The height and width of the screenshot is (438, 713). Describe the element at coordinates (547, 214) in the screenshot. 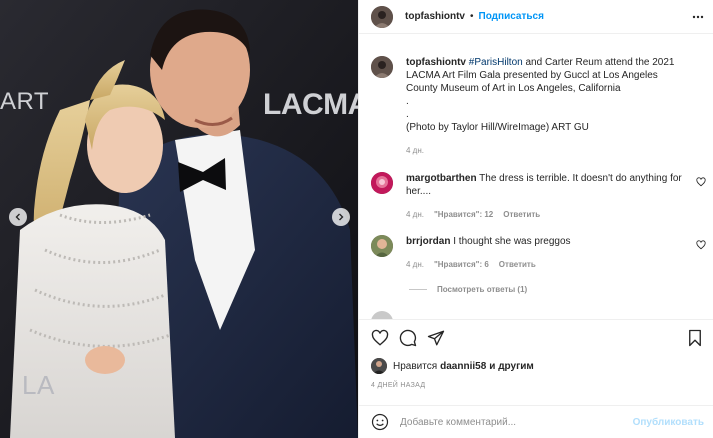

I see `comment-meta: 4 дн. "Нравится": 12 Ответить` at that location.